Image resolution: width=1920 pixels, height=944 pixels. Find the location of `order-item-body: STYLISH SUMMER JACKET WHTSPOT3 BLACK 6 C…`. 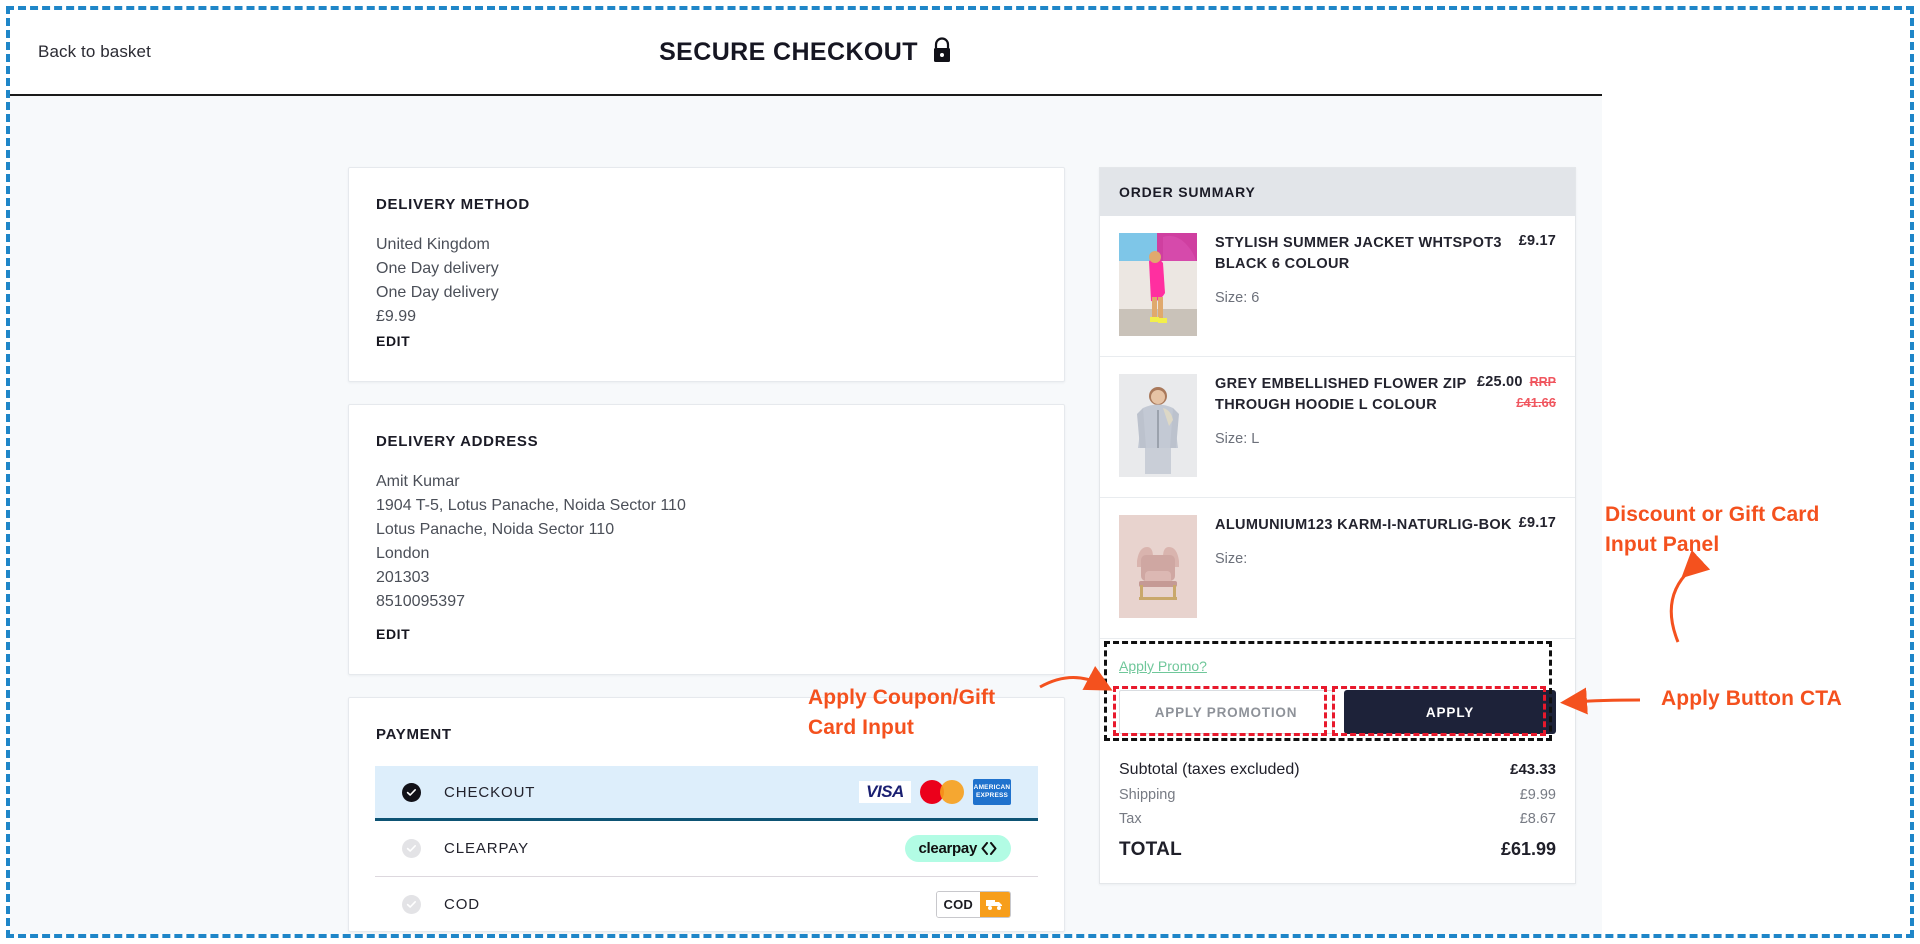

order-item-body: STYLISH SUMMER JACKET WHTSPOT3 BLACK 6 C… is located at coordinates (1385, 284).